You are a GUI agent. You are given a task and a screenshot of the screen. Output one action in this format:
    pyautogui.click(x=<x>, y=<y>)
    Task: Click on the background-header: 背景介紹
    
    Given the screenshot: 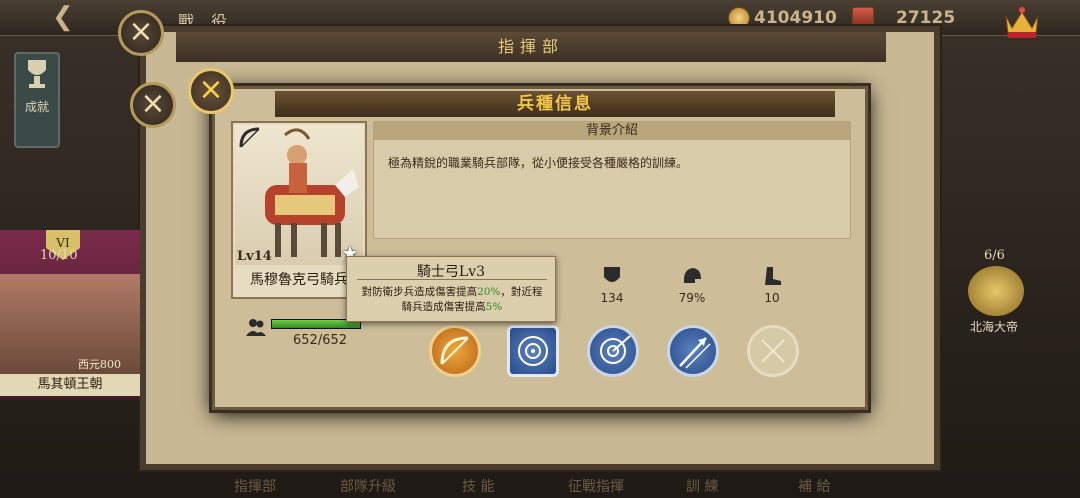 What is the action you would take?
    pyautogui.click(x=612, y=131)
    